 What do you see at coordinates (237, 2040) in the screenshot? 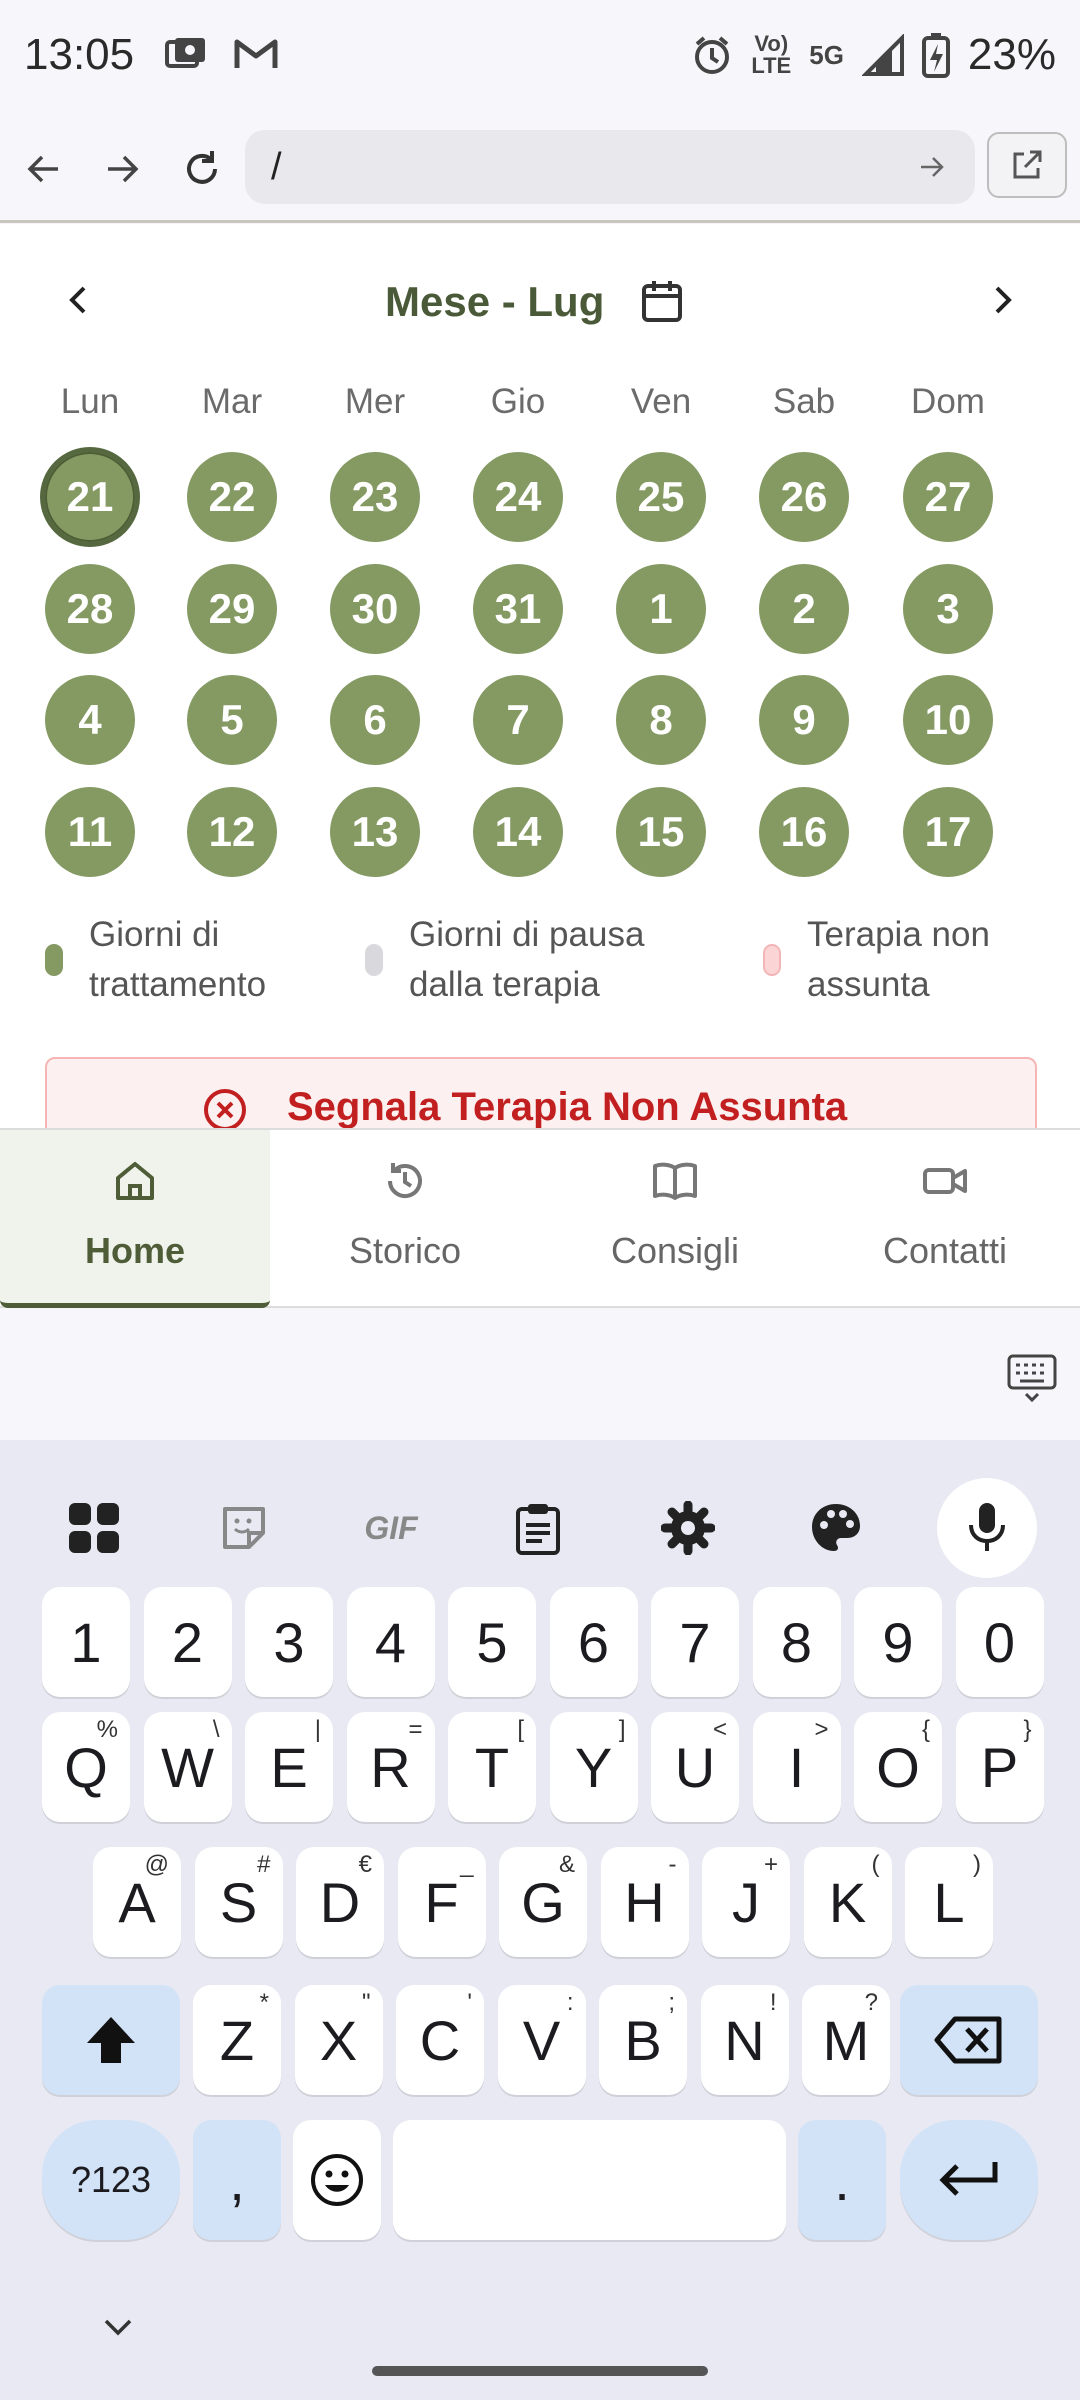
I see `key: Z *` at bounding box center [237, 2040].